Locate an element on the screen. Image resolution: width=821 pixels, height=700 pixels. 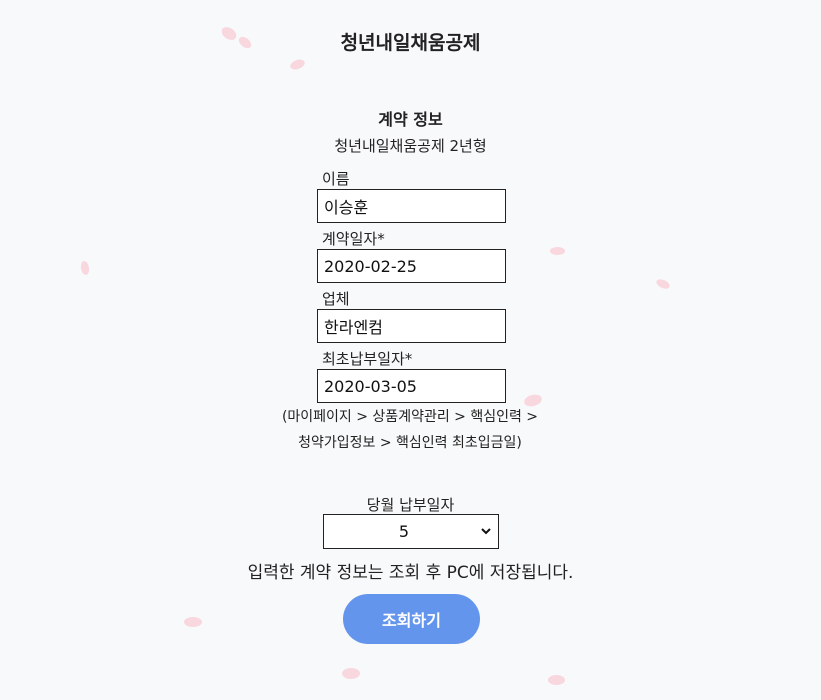
company-input is located at coordinates (411, 326).